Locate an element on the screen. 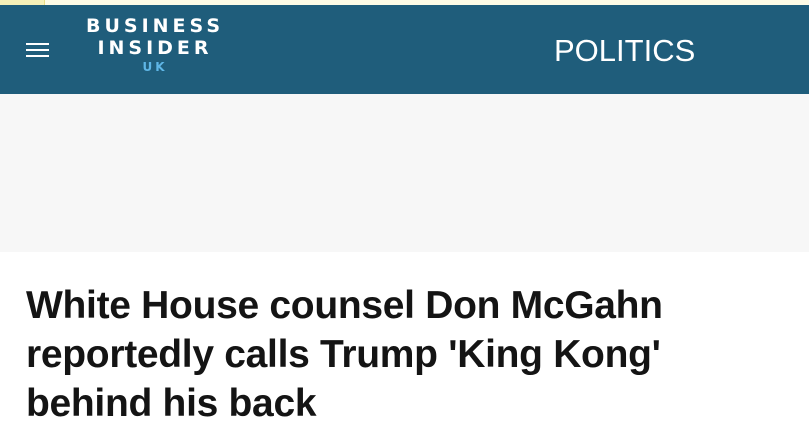 The height and width of the screenshot is (431, 809). logo-edition: UK is located at coordinates (155, 67).